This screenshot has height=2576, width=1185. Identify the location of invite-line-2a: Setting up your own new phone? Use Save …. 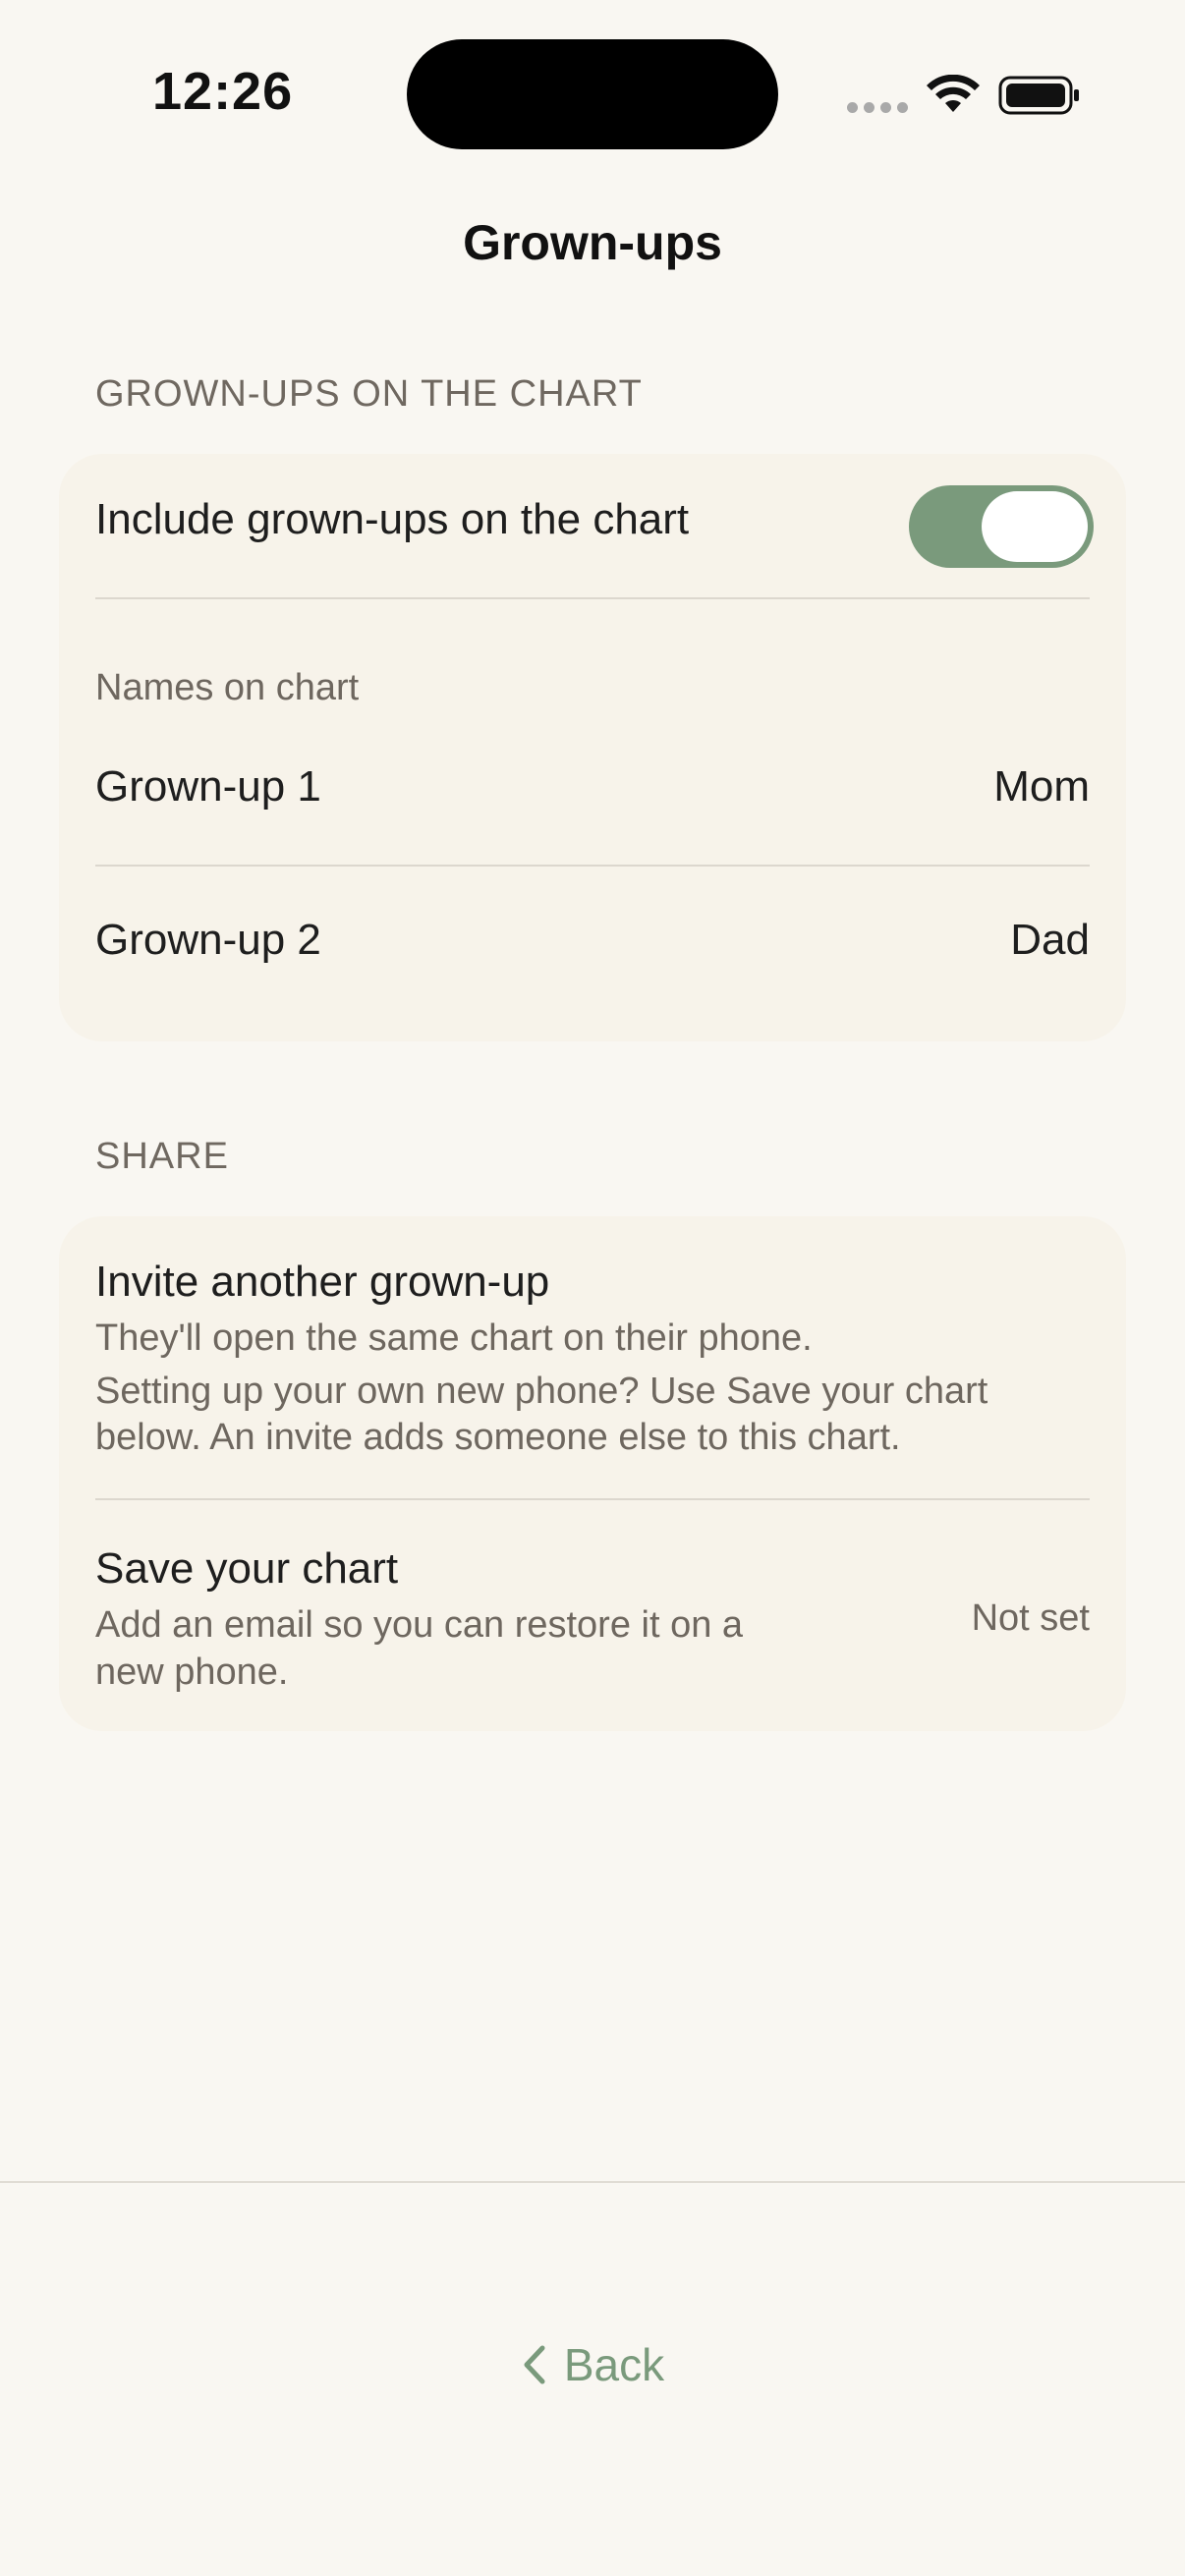
(542, 1391).